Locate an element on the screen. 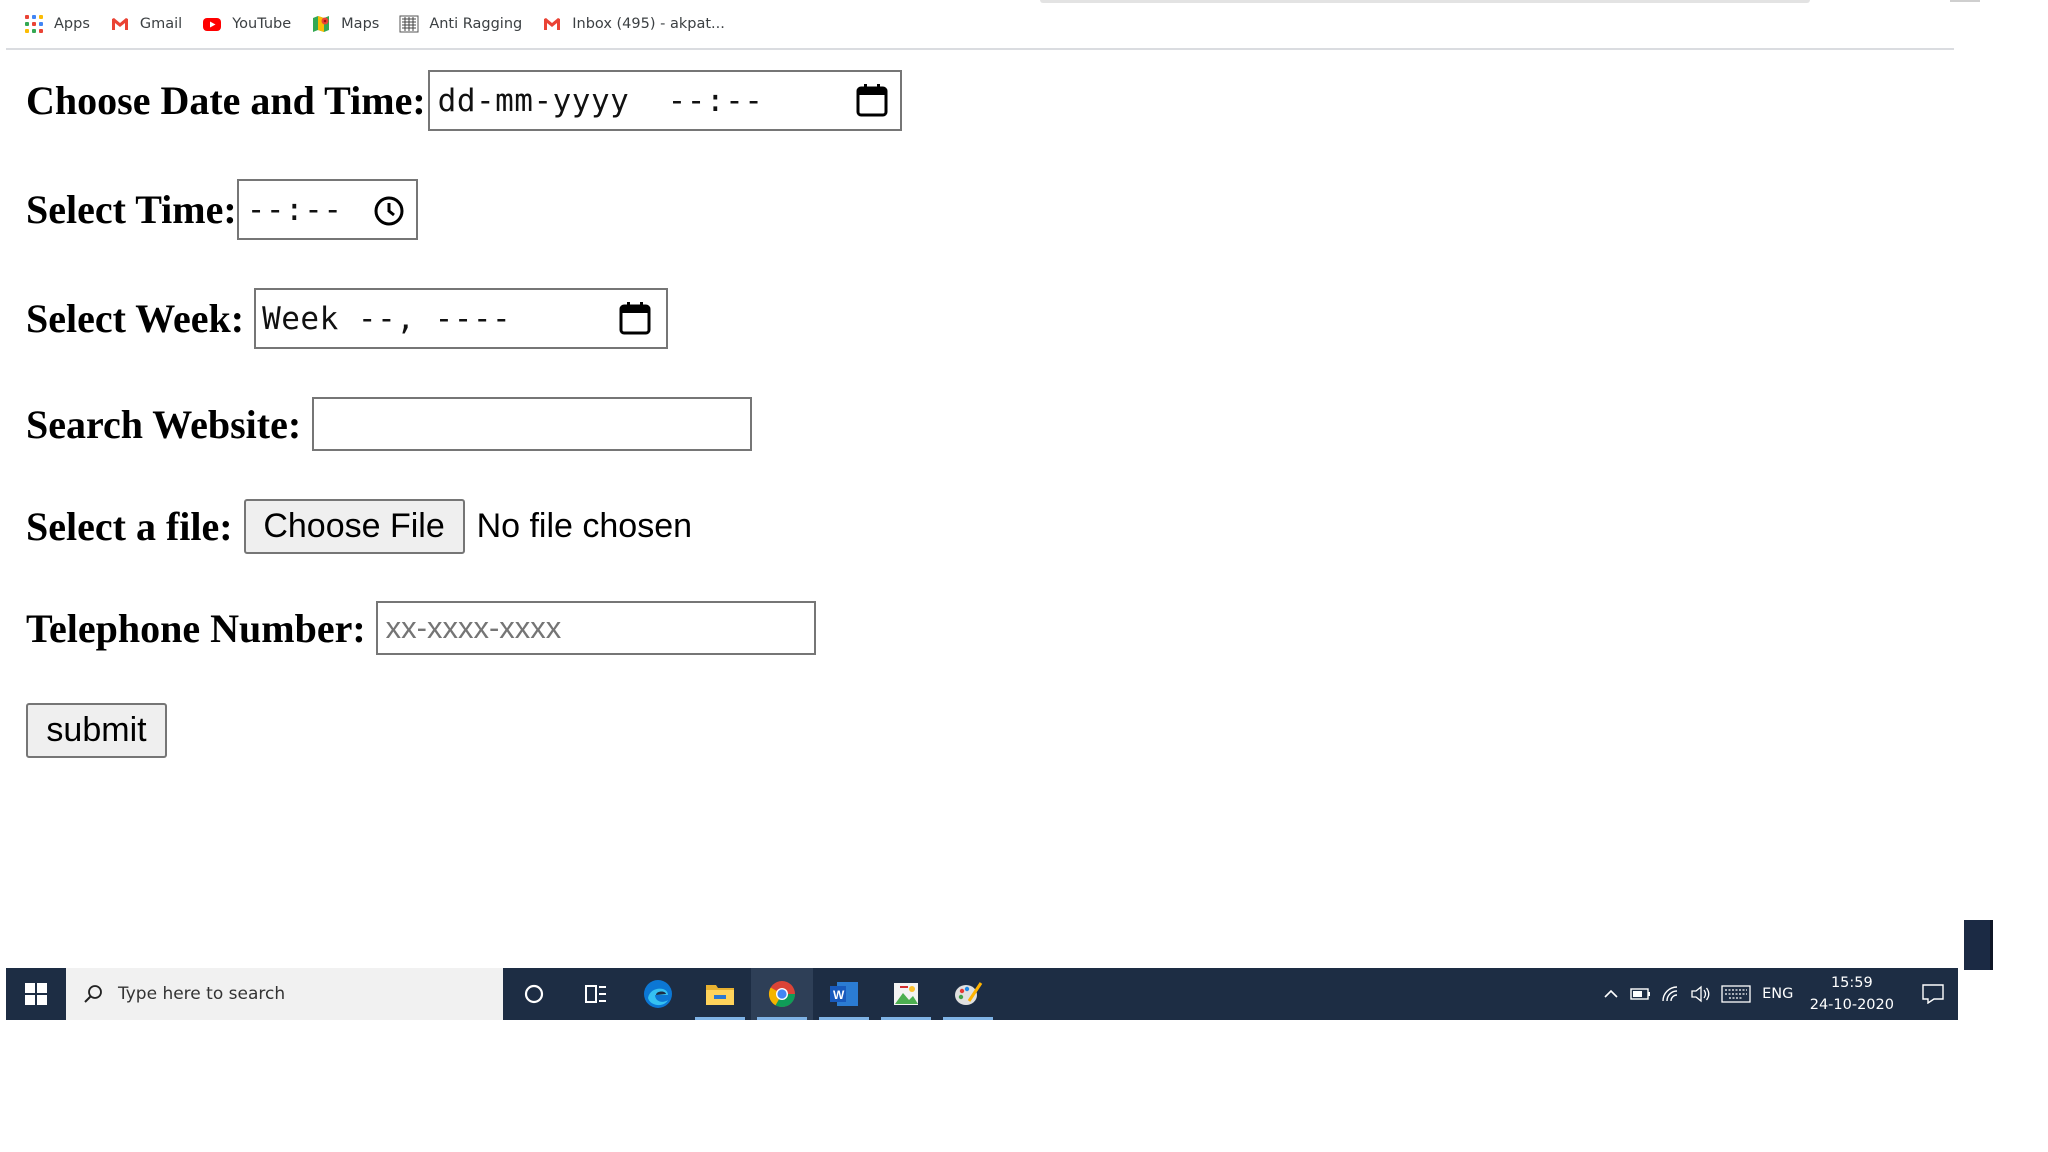 The image size is (2048, 1152). bookmark-label: Gmail is located at coordinates (161, 24).